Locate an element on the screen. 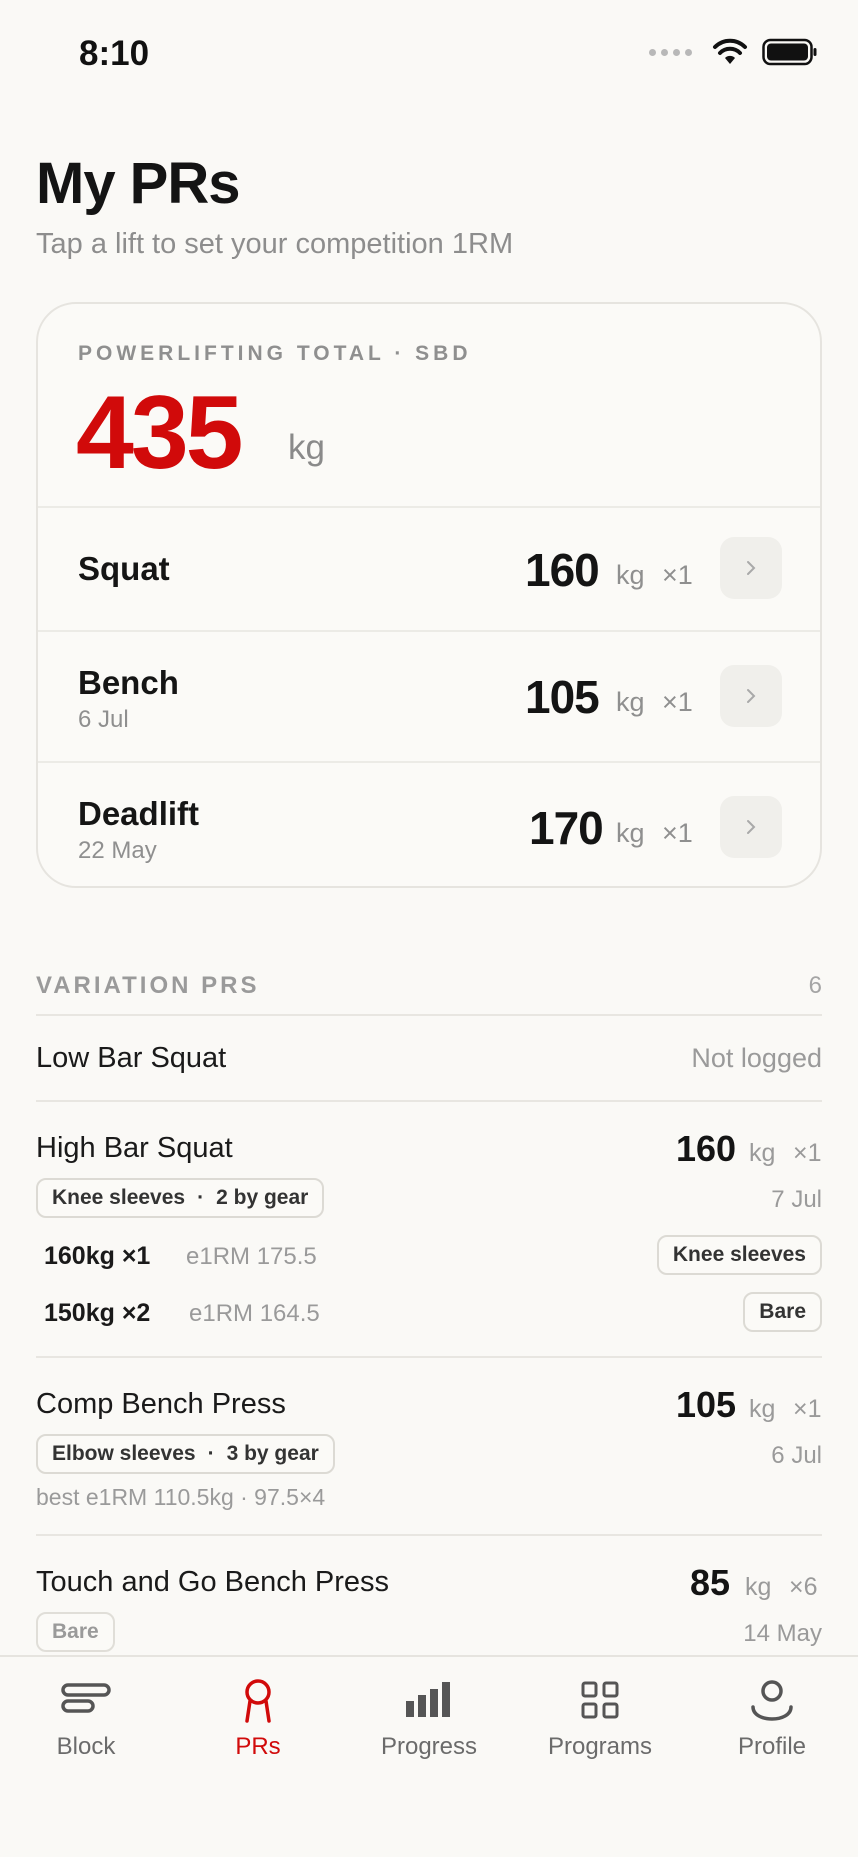 The width and height of the screenshot is (858, 1857). variation-name: Touch and Go Bench Press is located at coordinates (213, 1582).